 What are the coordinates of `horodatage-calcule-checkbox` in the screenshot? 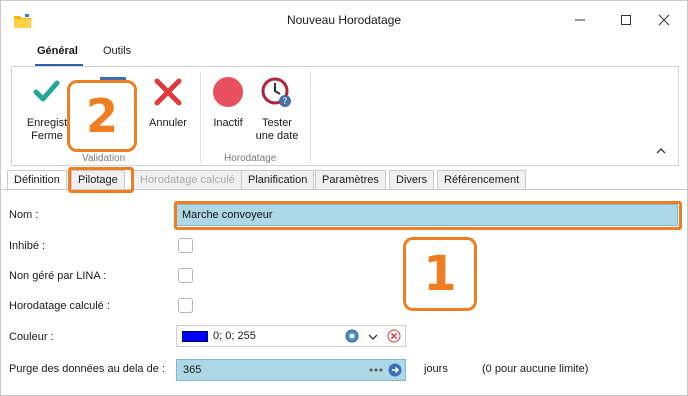 It's located at (185, 305).